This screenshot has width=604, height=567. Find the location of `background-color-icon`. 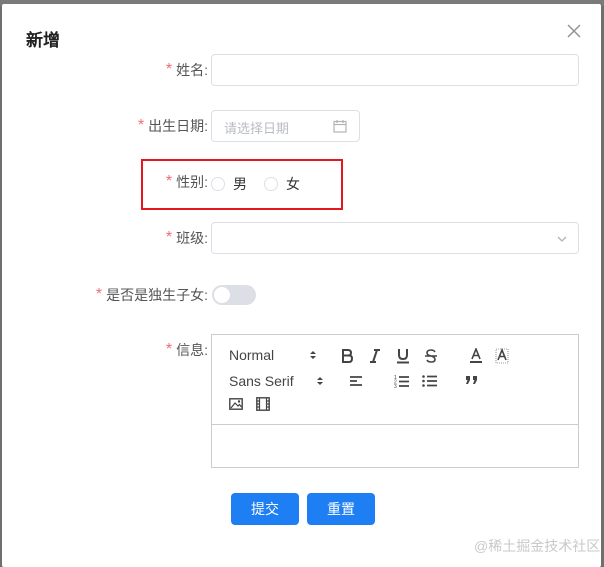

background-color-icon is located at coordinates (502, 356).